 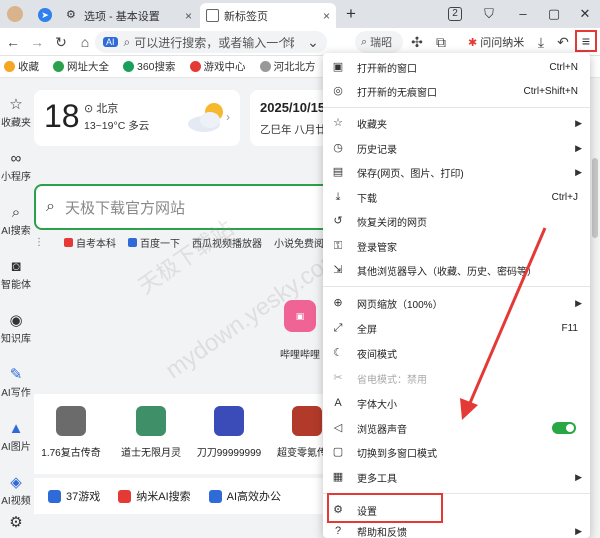 I want to click on main-menu-button: ≡, so click(x=586, y=41).